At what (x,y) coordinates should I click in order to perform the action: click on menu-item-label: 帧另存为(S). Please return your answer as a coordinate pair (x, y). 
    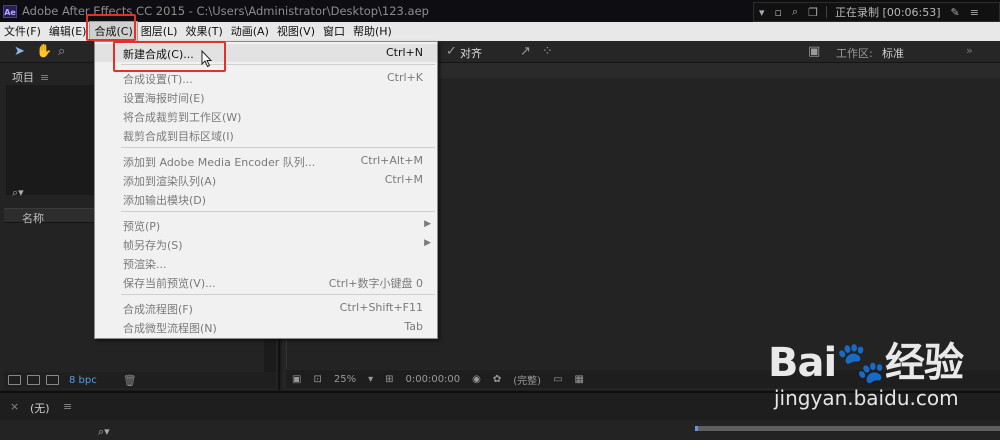
    Looking at the image, I should click on (153, 245).